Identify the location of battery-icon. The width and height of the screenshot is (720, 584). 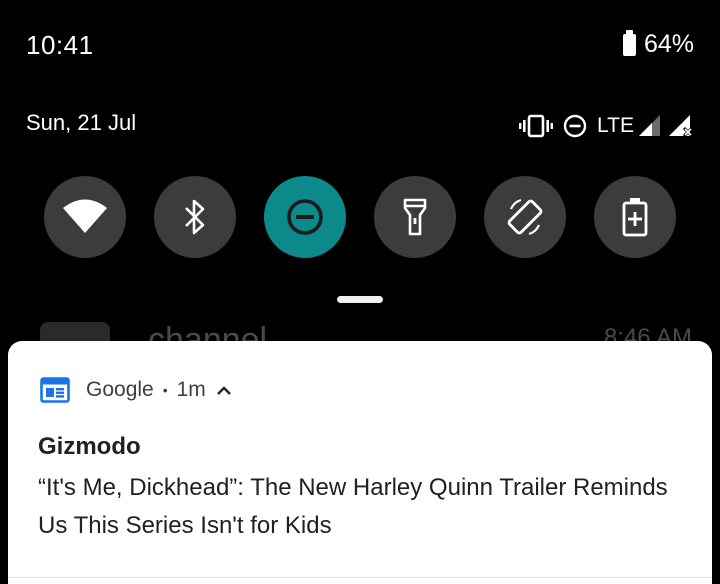
(629, 42).